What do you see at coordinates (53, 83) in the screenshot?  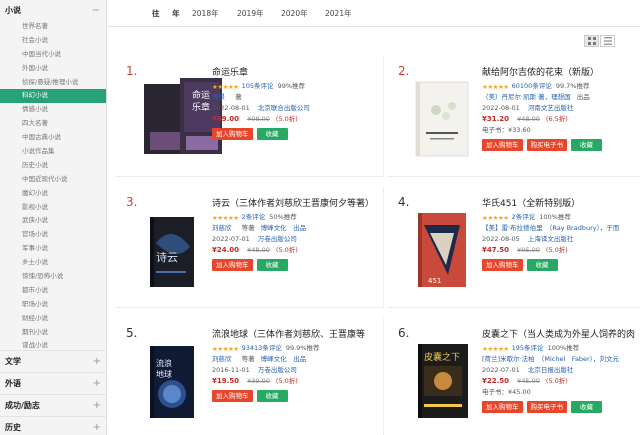 I see `sidebar-subcategory-item: 侦探/悬疑/推理小说` at bounding box center [53, 83].